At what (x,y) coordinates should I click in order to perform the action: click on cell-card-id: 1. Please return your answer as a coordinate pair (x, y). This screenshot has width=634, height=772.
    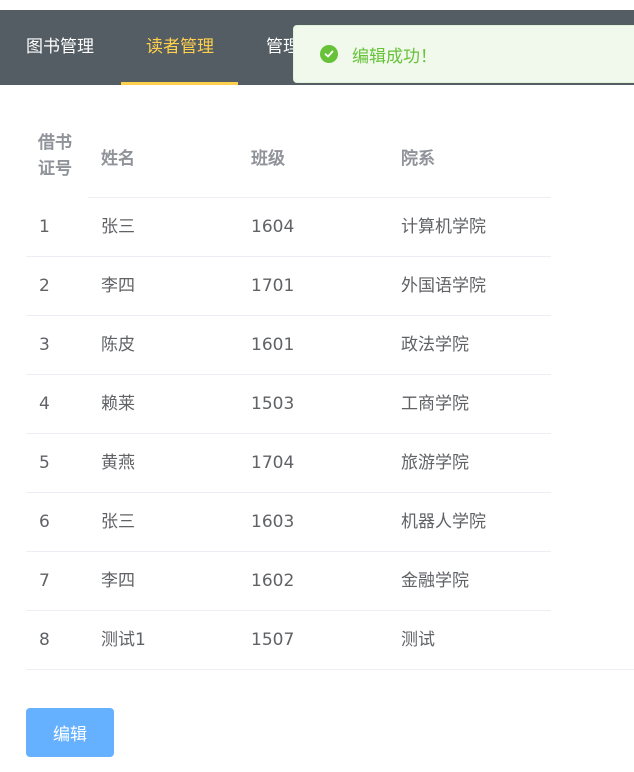
    Looking at the image, I should click on (44, 227).